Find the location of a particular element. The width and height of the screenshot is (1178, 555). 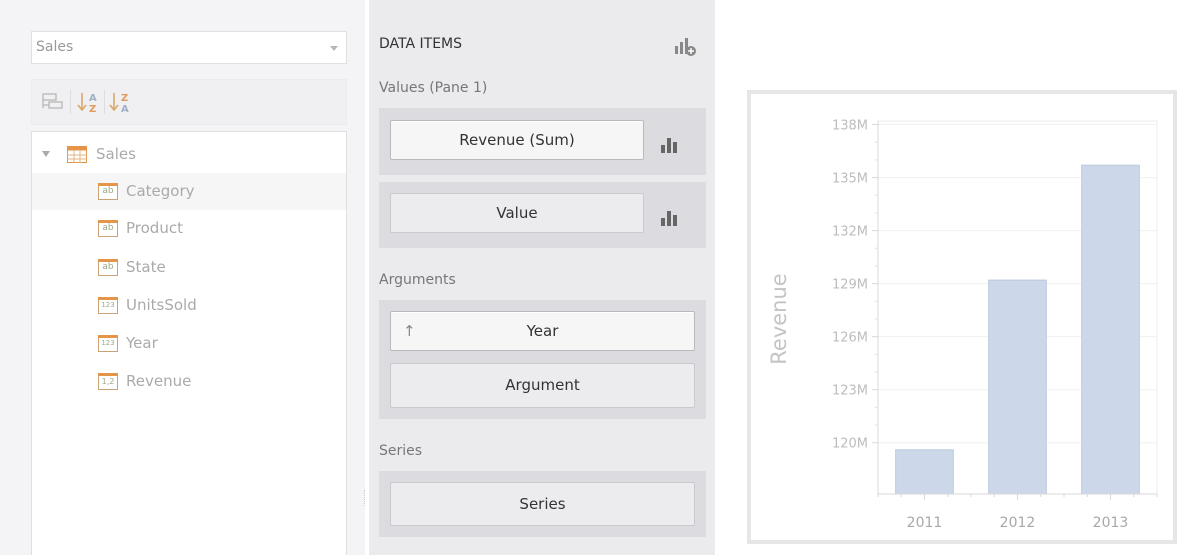

series-well: Series is located at coordinates (542, 504).